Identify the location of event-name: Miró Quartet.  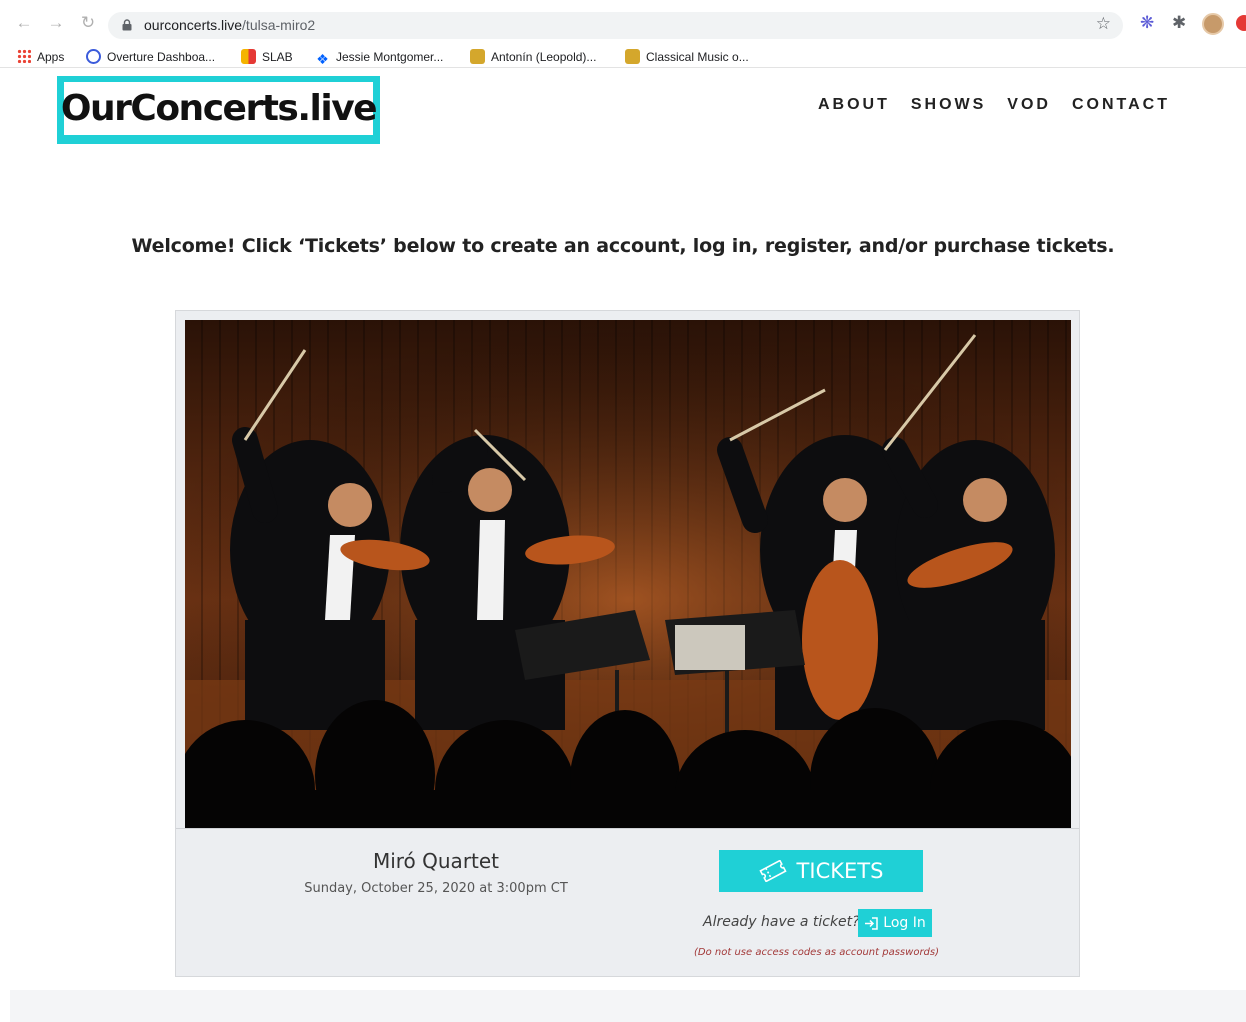
(436, 861).